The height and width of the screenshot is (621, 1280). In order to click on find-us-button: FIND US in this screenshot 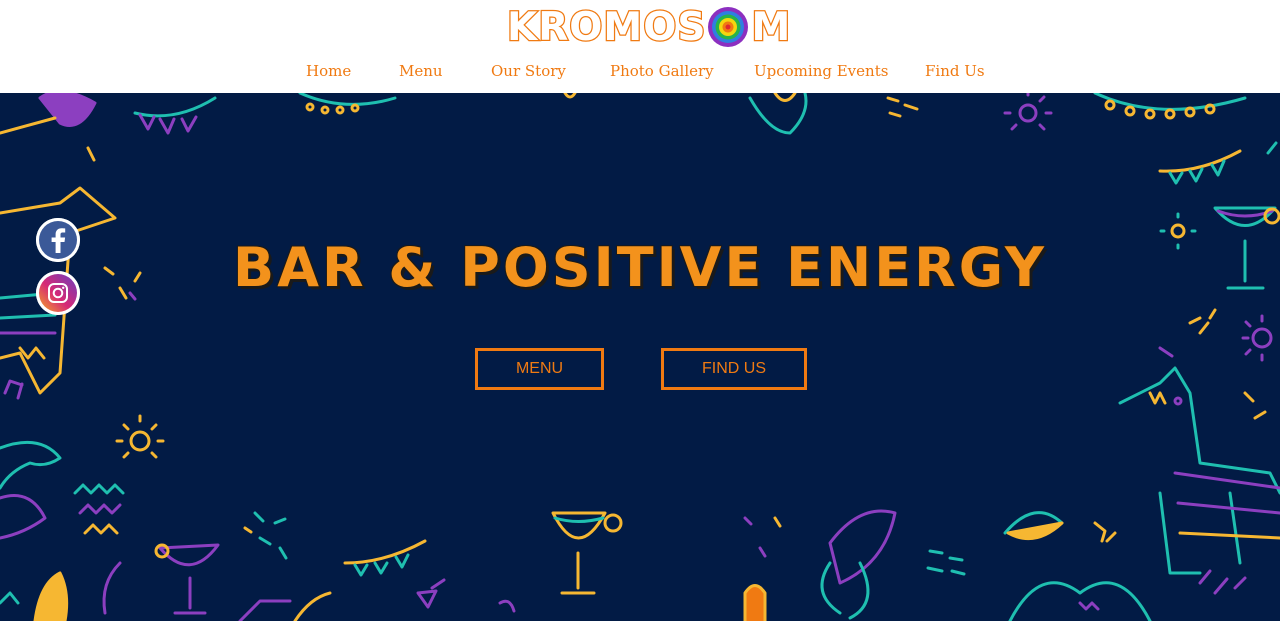, I will do `click(734, 369)`.